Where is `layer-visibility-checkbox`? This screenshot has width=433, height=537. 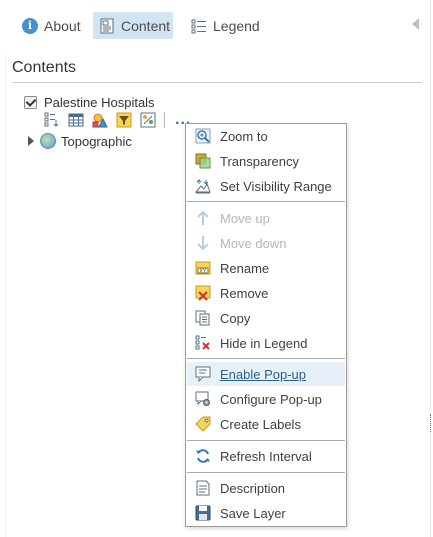 layer-visibility-checkbox is located at coordinates (30, 102).